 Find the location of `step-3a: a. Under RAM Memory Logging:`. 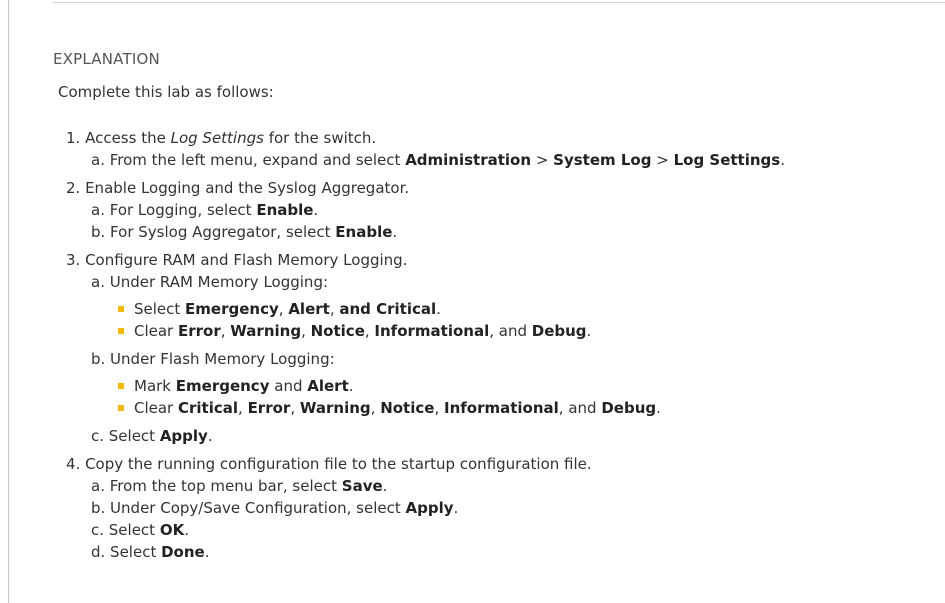

step-3a: a. Under RAM Memory Logging: is located at coordinates (210, 282).